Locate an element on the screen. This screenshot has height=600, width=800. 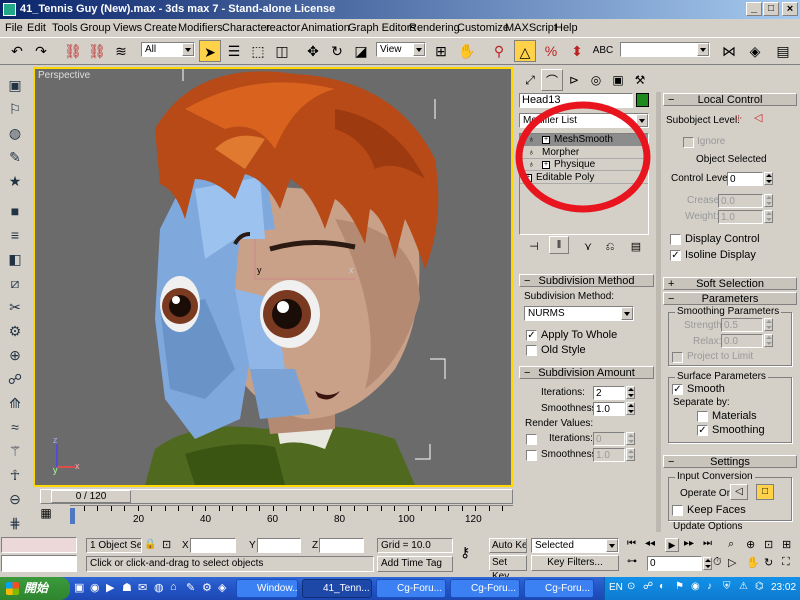
tray-icon: ◉ is located at coordinates (695, 586).